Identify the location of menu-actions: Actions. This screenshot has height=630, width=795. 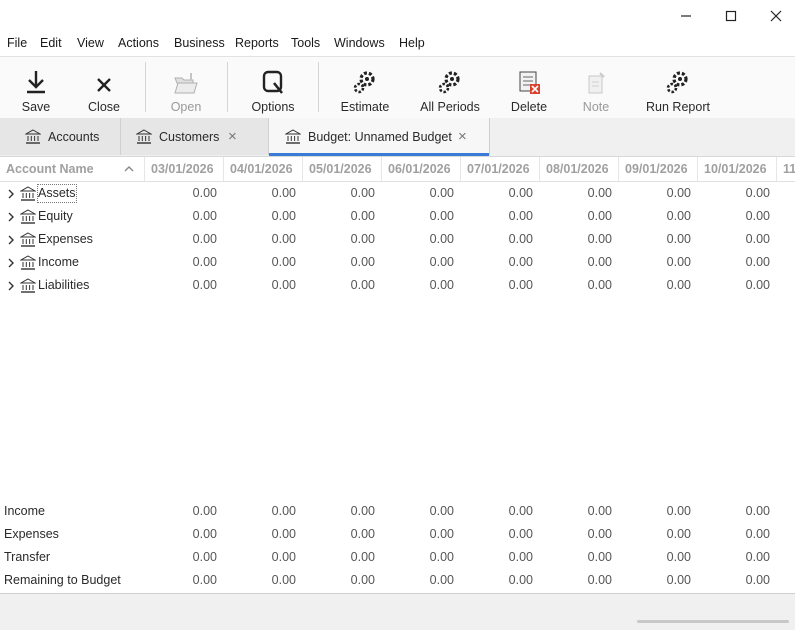
(138, 43).